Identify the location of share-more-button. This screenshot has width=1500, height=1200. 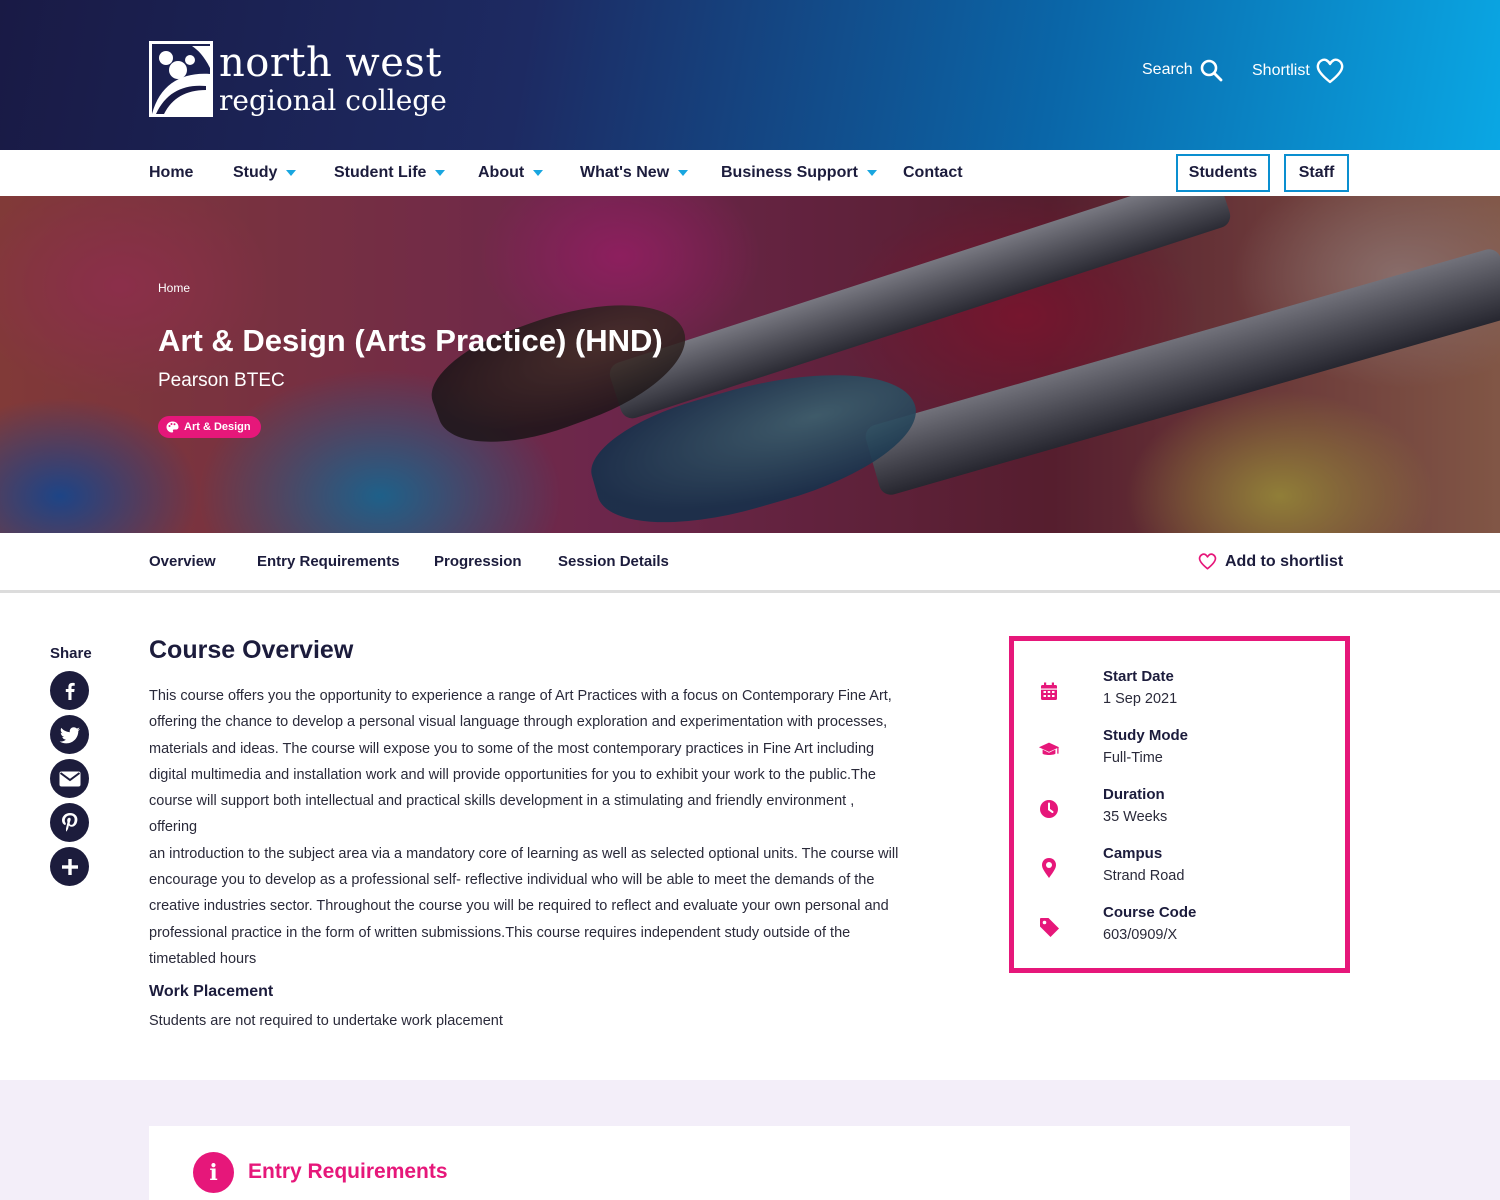
(69, 866).